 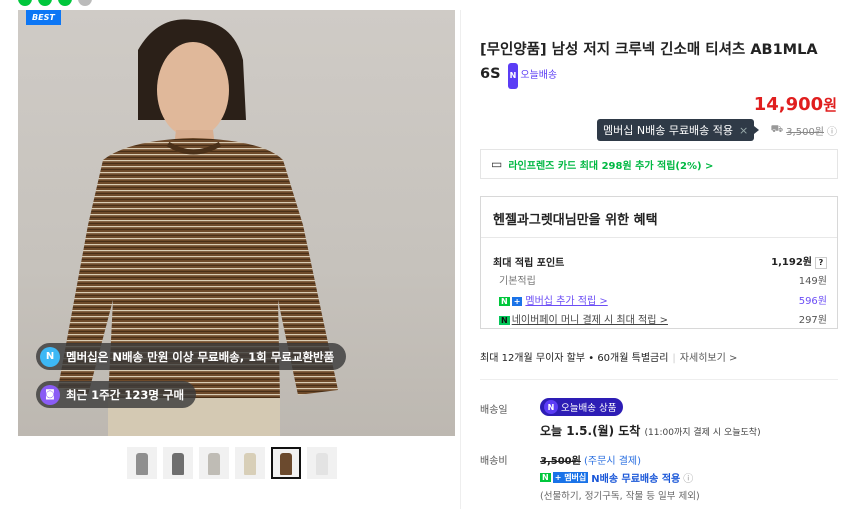 I want to click on basic-points-label: 기본적립, so click(x=517, y=281).